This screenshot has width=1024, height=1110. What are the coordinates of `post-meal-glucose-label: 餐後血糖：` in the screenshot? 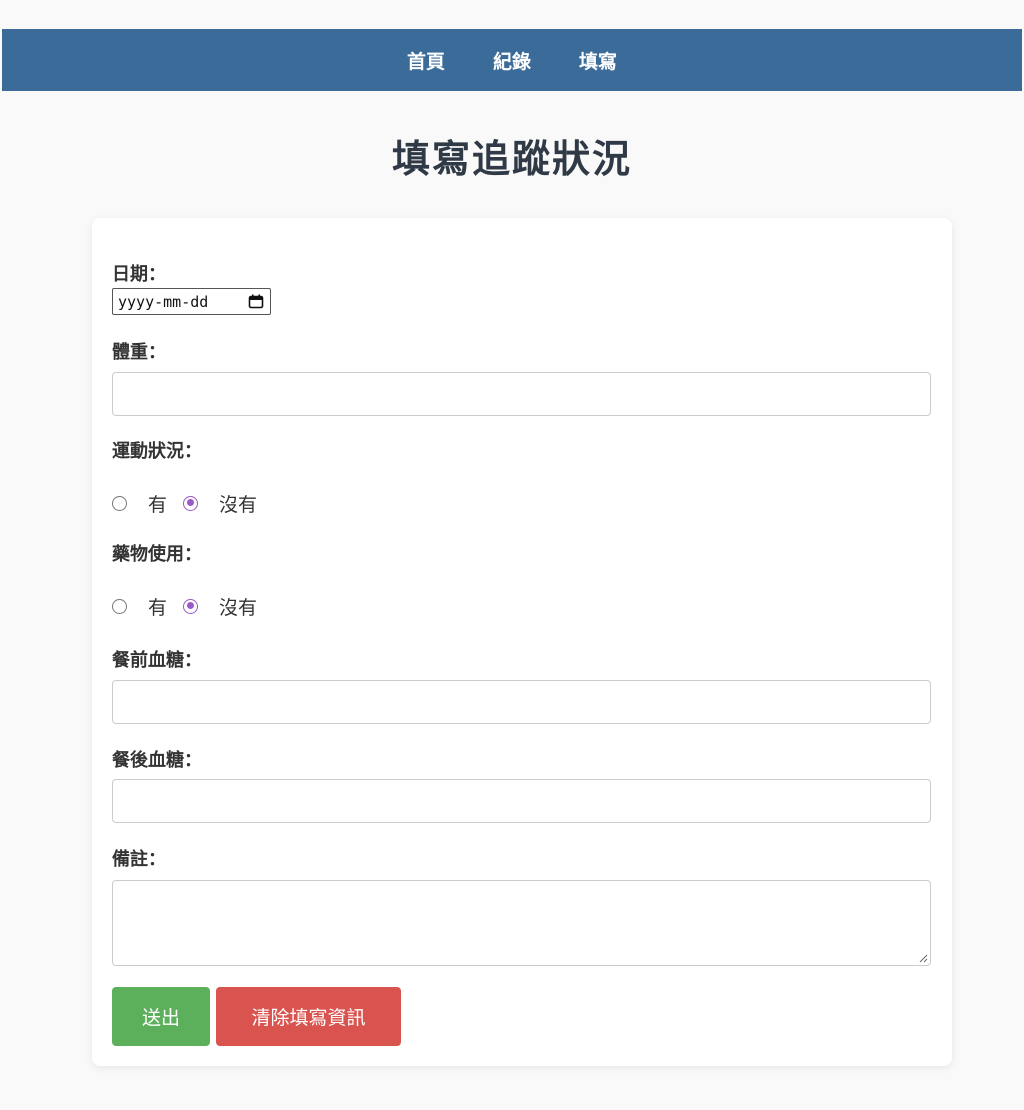 It's located at (157, 760).